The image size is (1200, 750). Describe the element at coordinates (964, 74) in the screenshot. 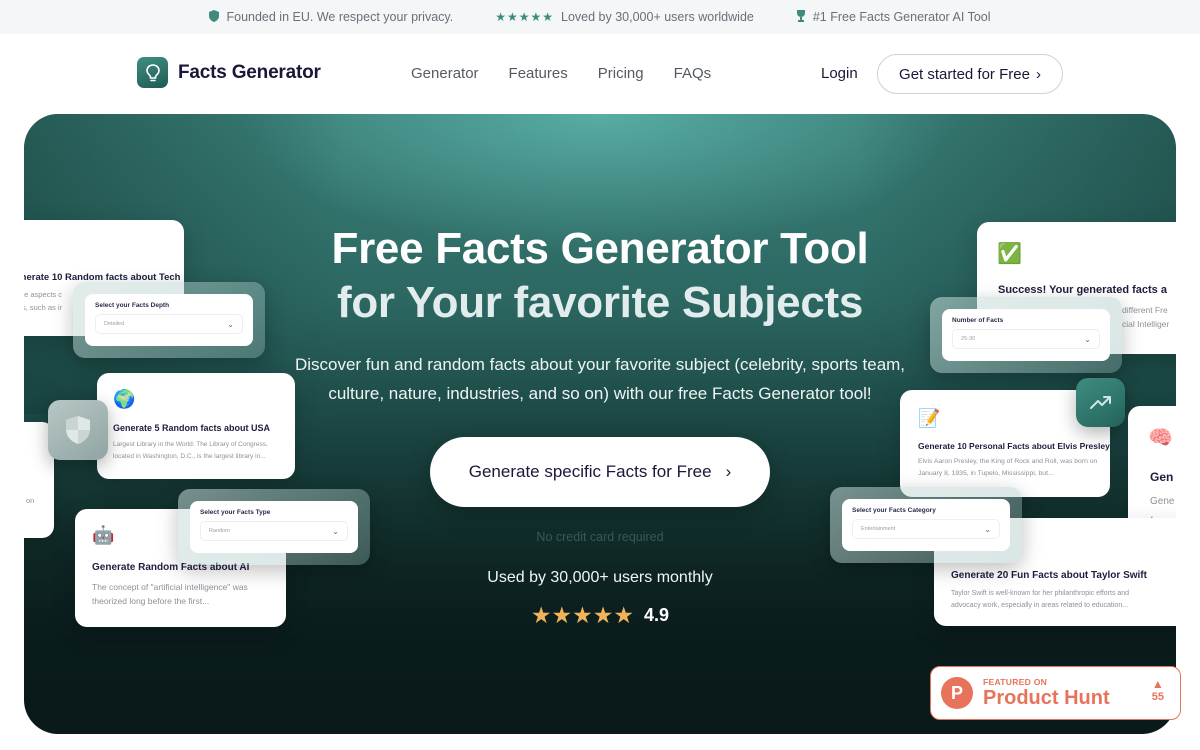

I see `get-started-label: Get started for Free` at that location.